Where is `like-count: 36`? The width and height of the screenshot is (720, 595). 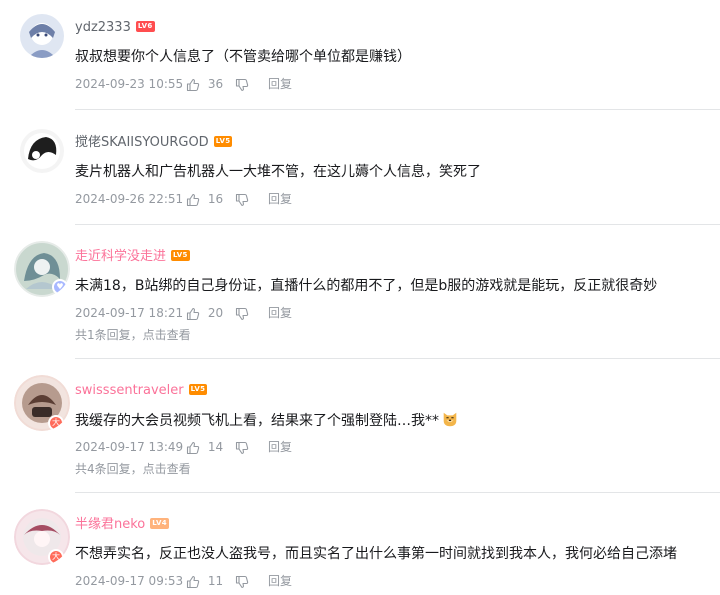 like-count: 36 is located at coordinates (215, 84).